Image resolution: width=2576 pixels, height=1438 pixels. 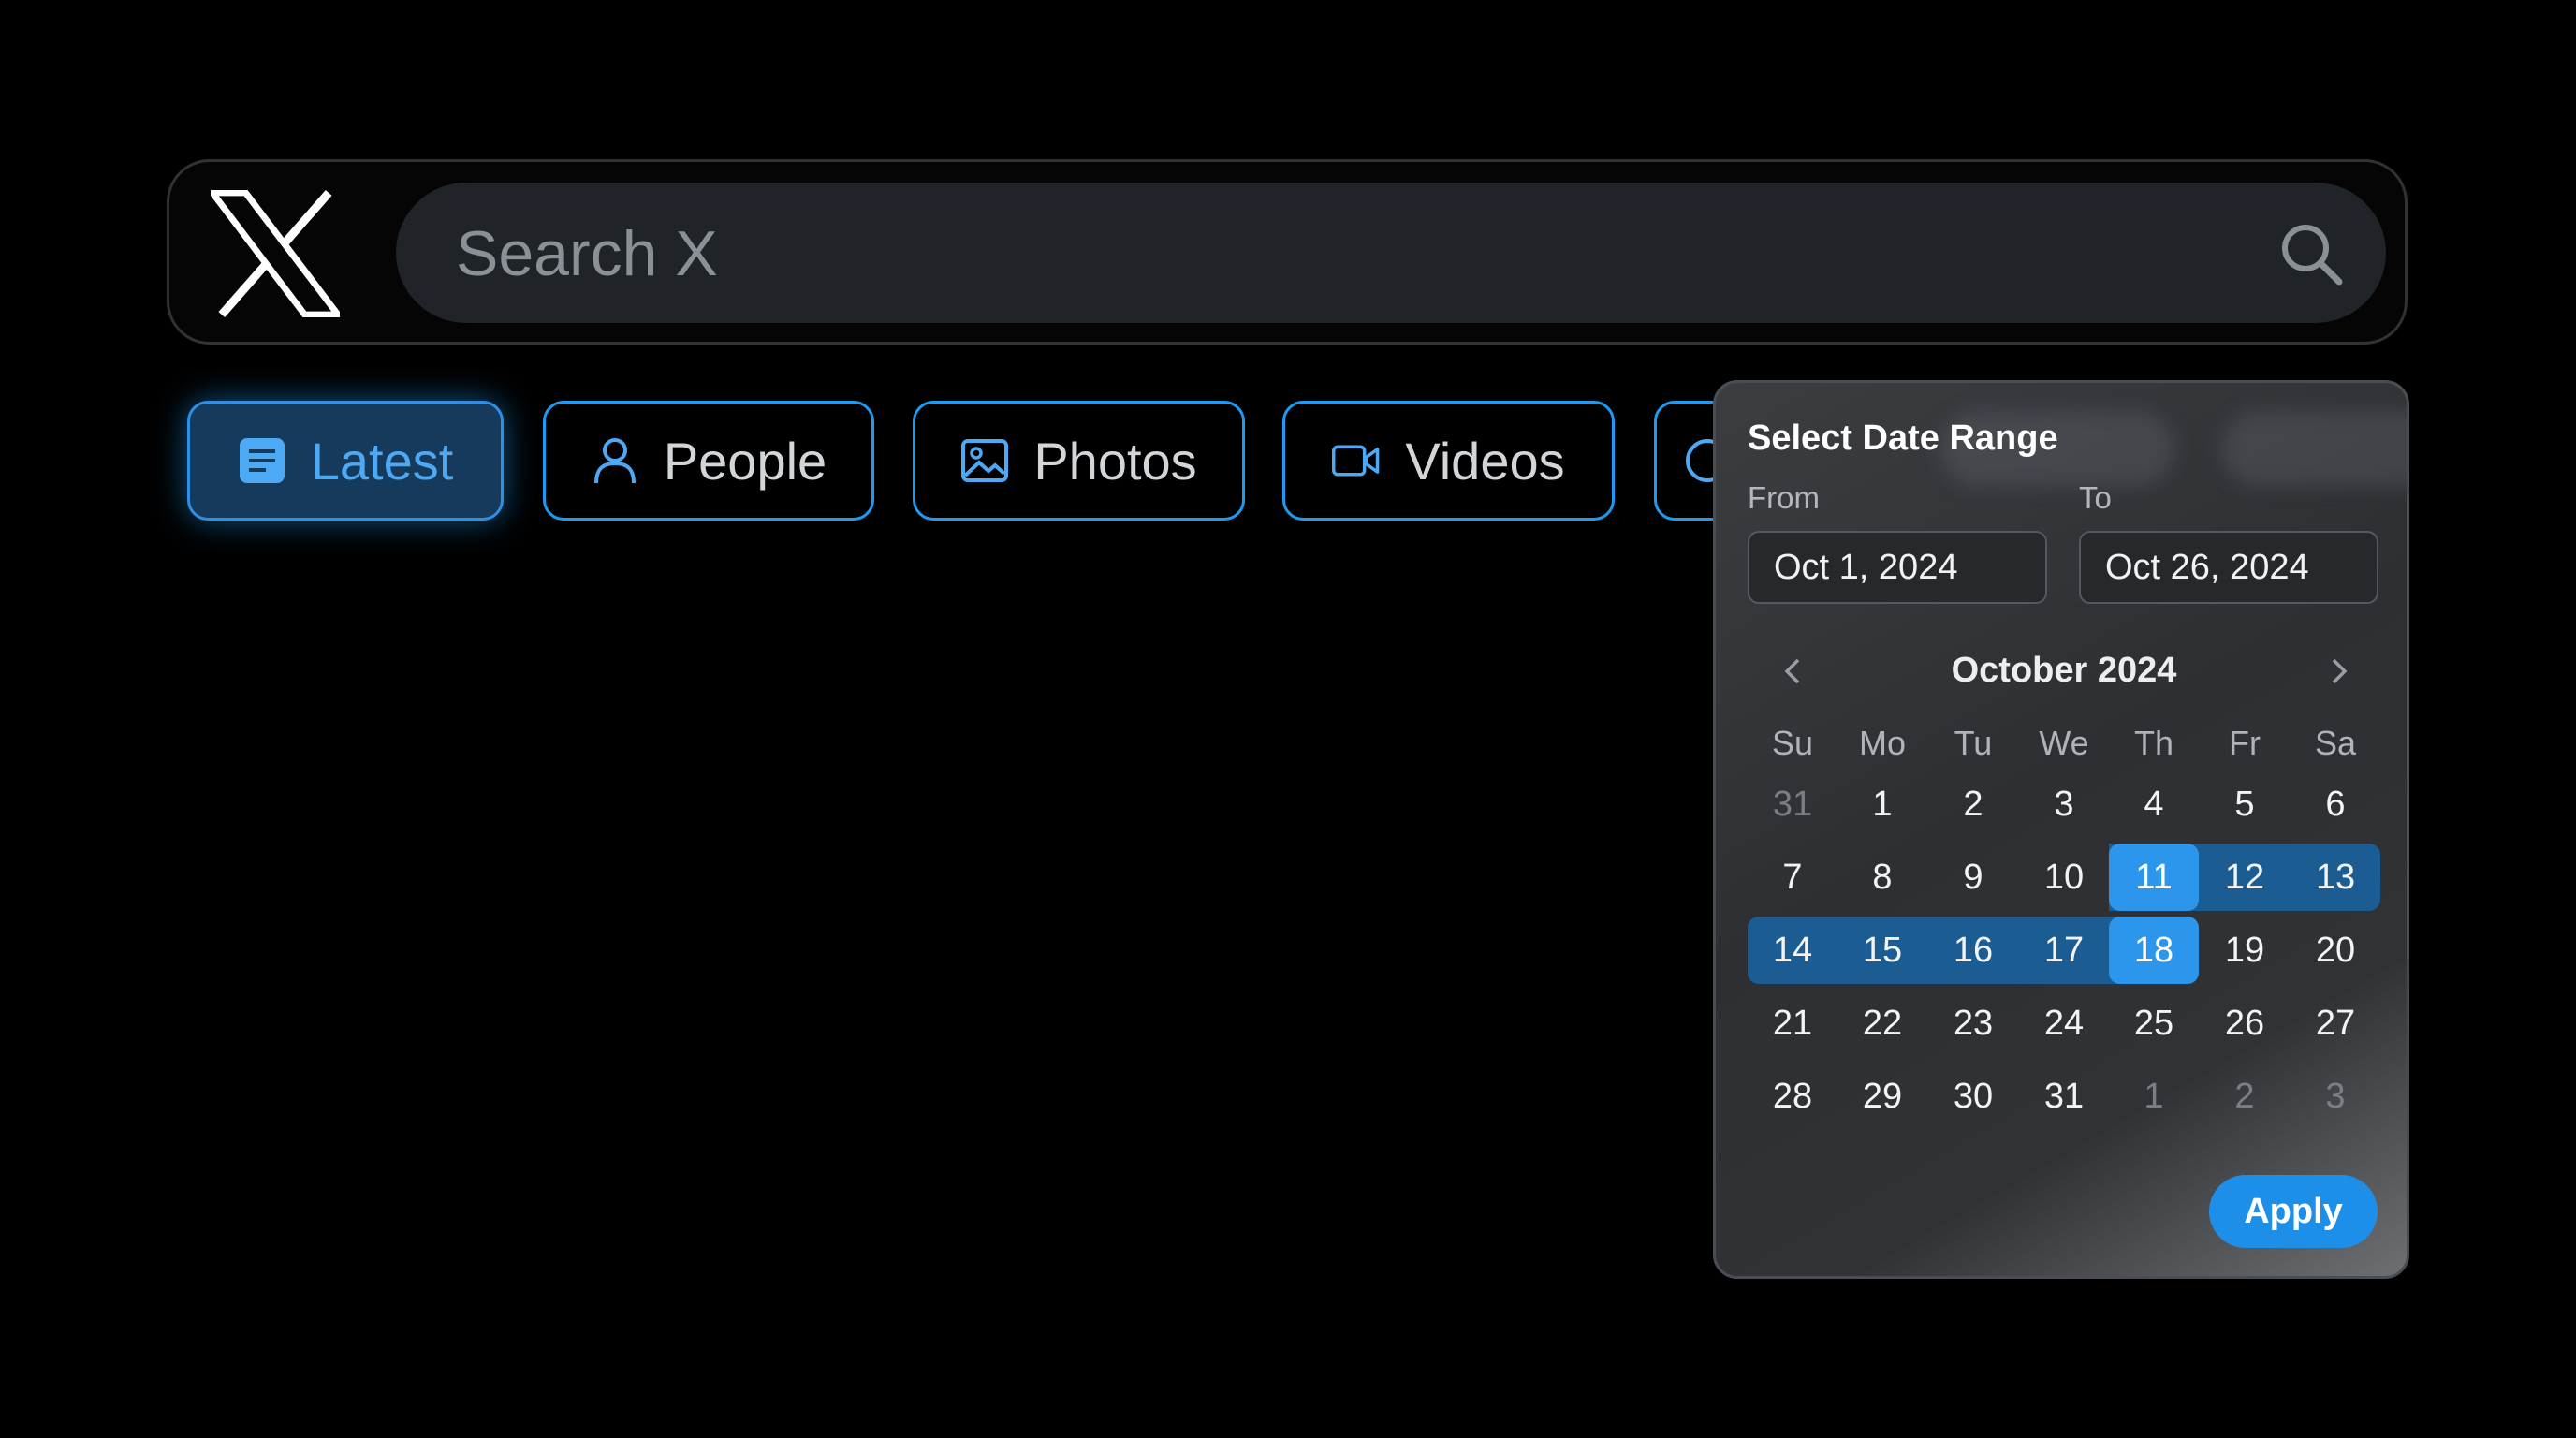 What do you see at coordinates (275, 253) in the screenshot?
I see `x-logo-icon` at bounding box center [275, 253].